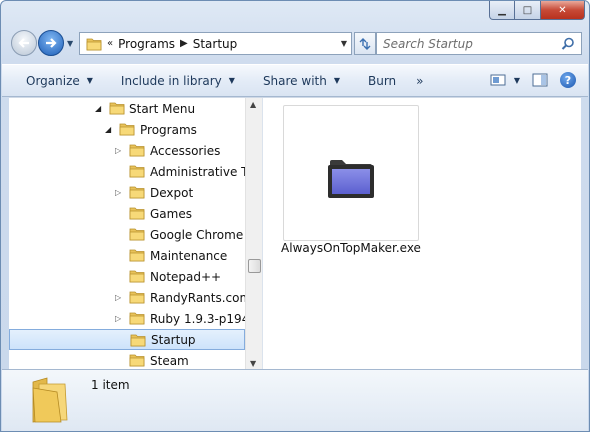  I want to click on back-arrow-icon, so click(23, 43).